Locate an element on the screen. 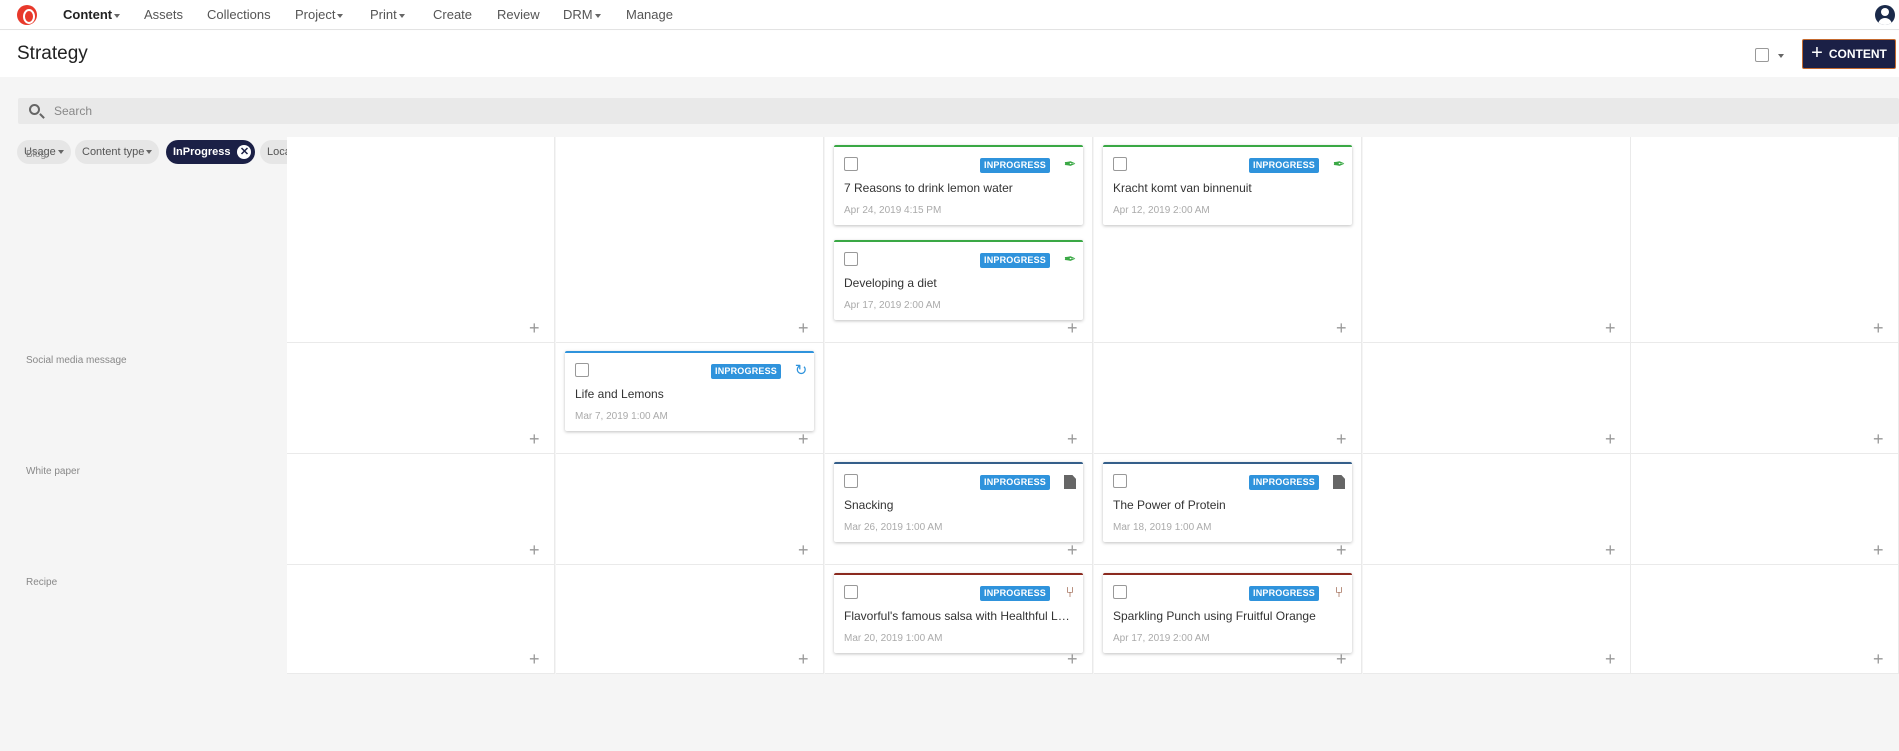  nav-item-review: Review is located at coordinates (518, 14).